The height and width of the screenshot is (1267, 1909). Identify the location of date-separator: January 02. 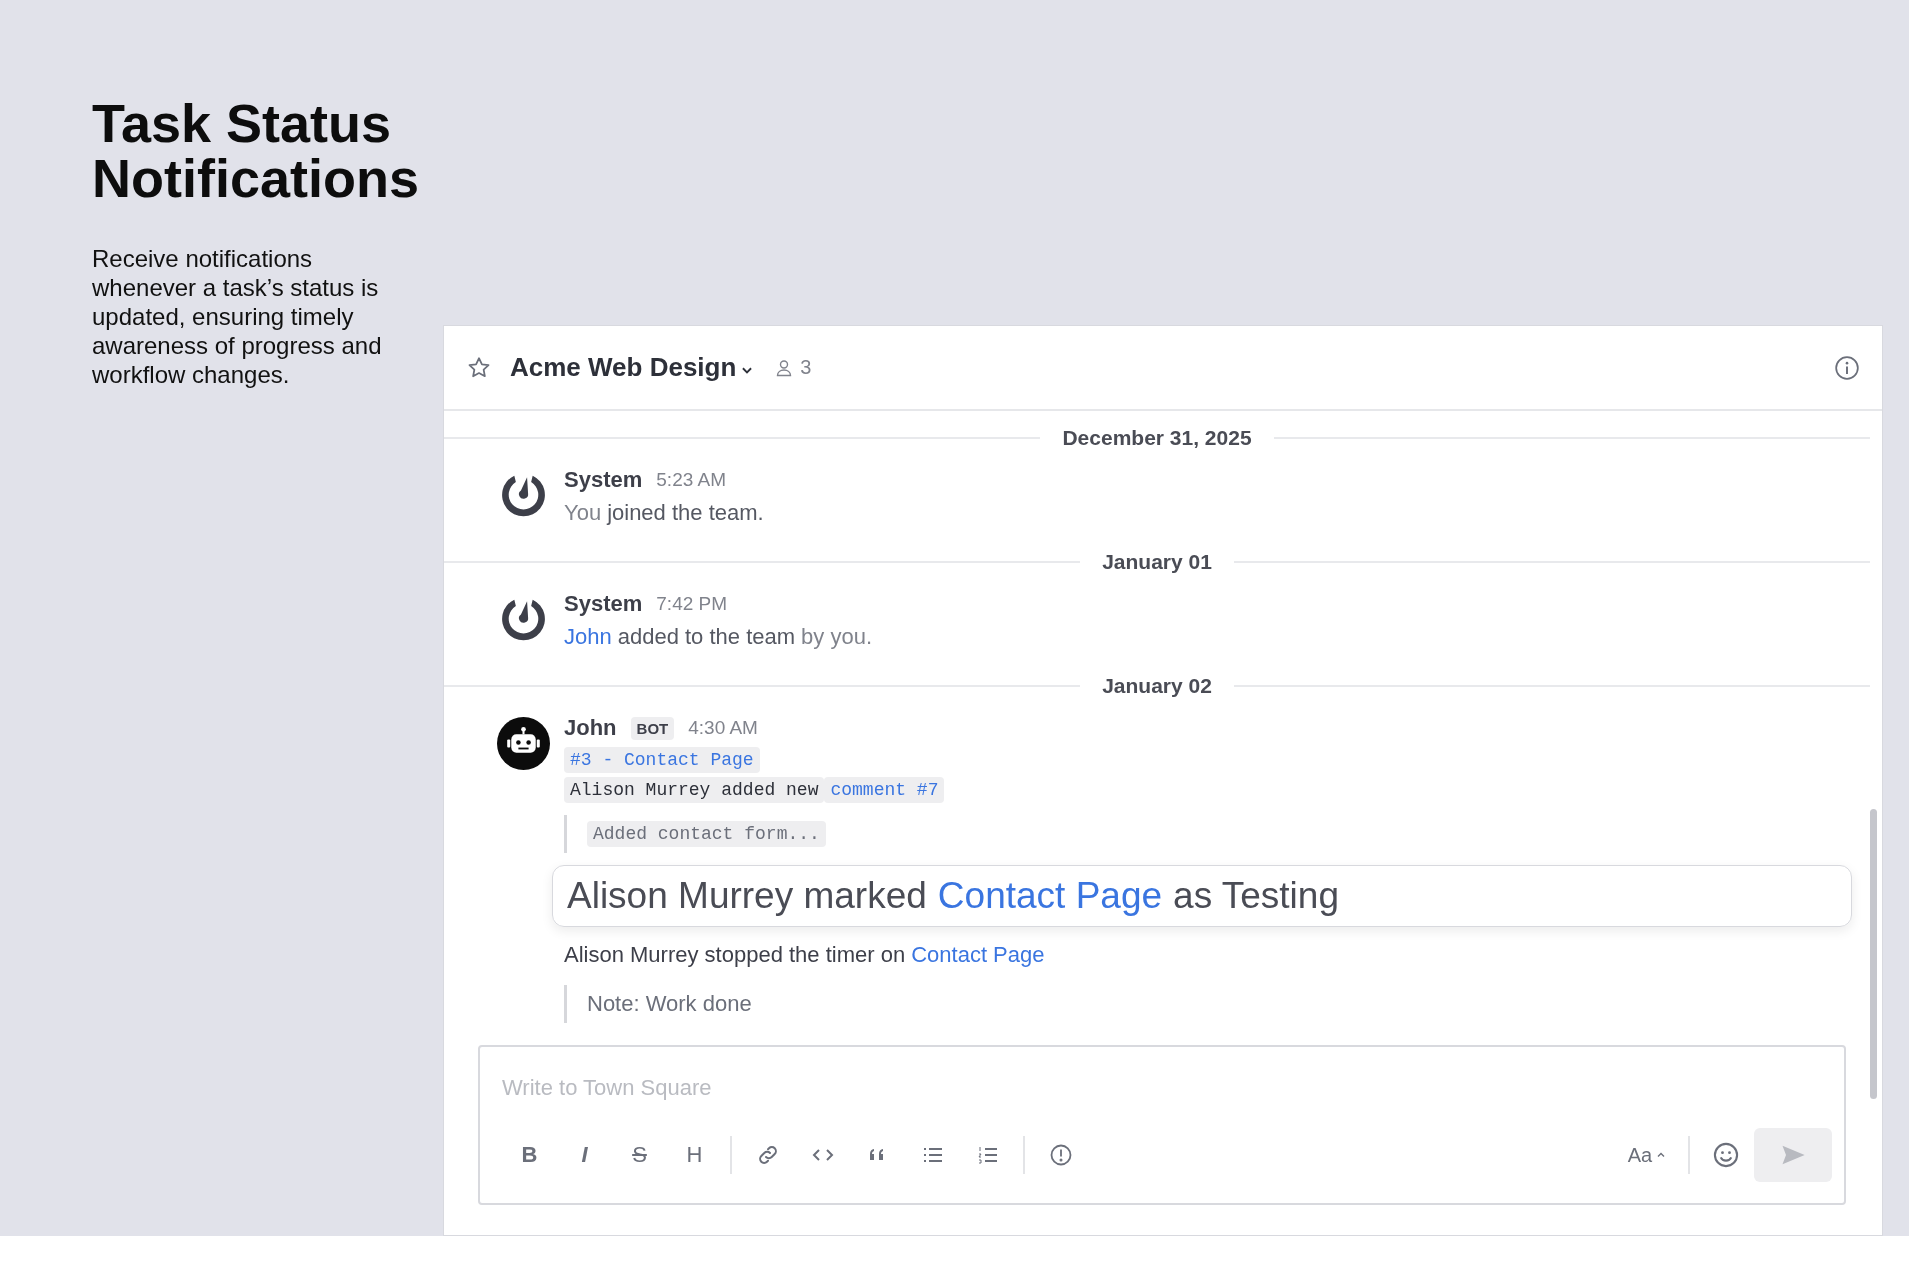
(1157, 686).